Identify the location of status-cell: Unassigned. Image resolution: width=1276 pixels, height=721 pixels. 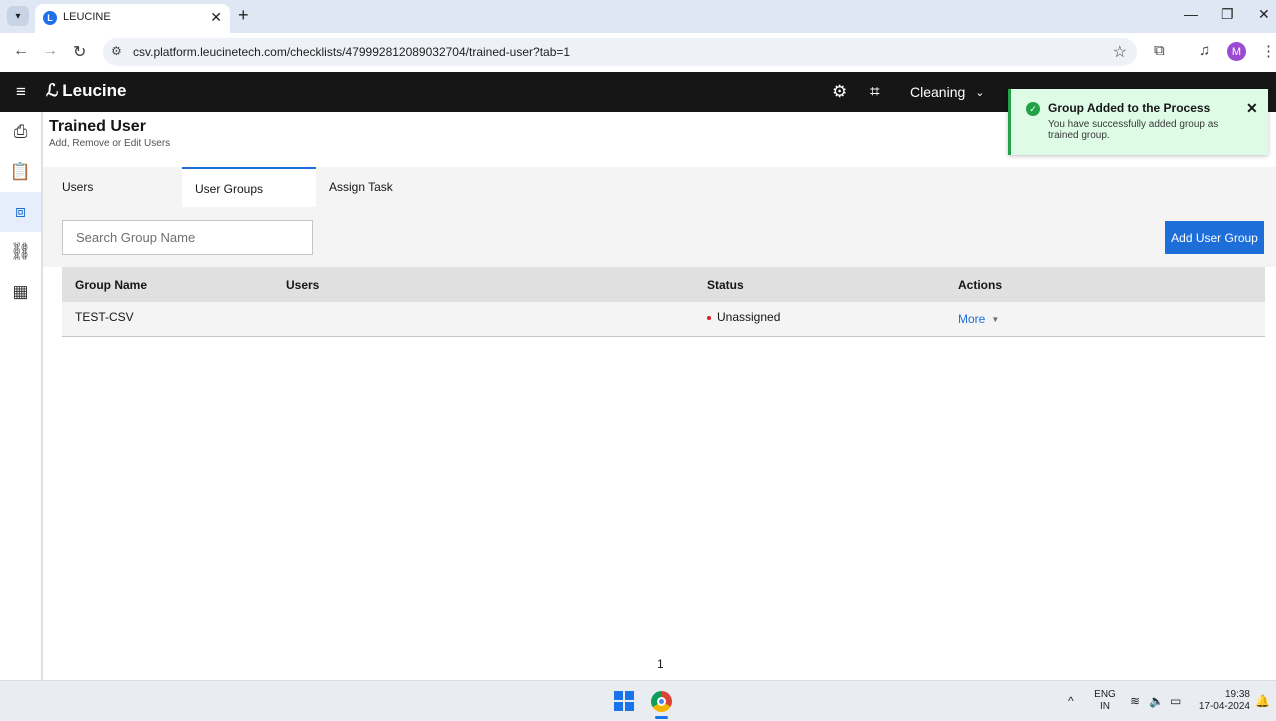
(743, 317).